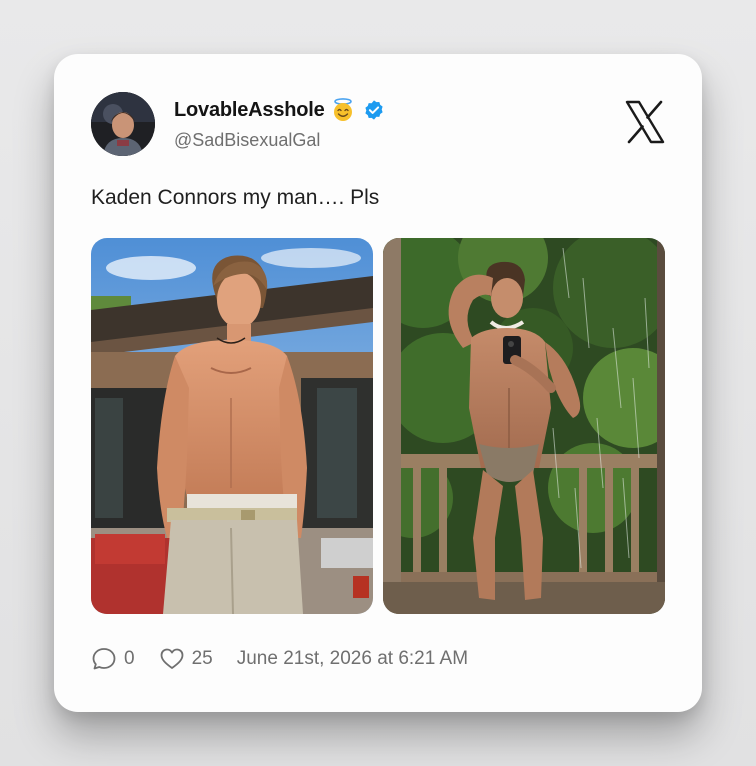 The image size is (756, 766). I want to click on tweet-footer: 0 25 June 21st, 2026 at 6:21 AM, so click(279, 659).